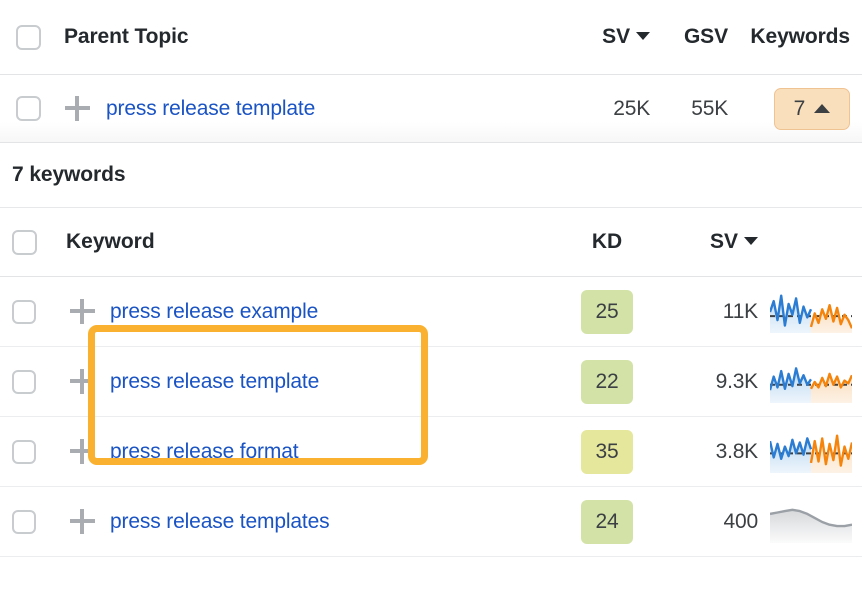 Image resolution: width=862 pixels, height=612 pixels. What do you see at coordinates (710, 522) in the screenshot?
I see `sv-cell: 400` at bounding box center [710, 522].